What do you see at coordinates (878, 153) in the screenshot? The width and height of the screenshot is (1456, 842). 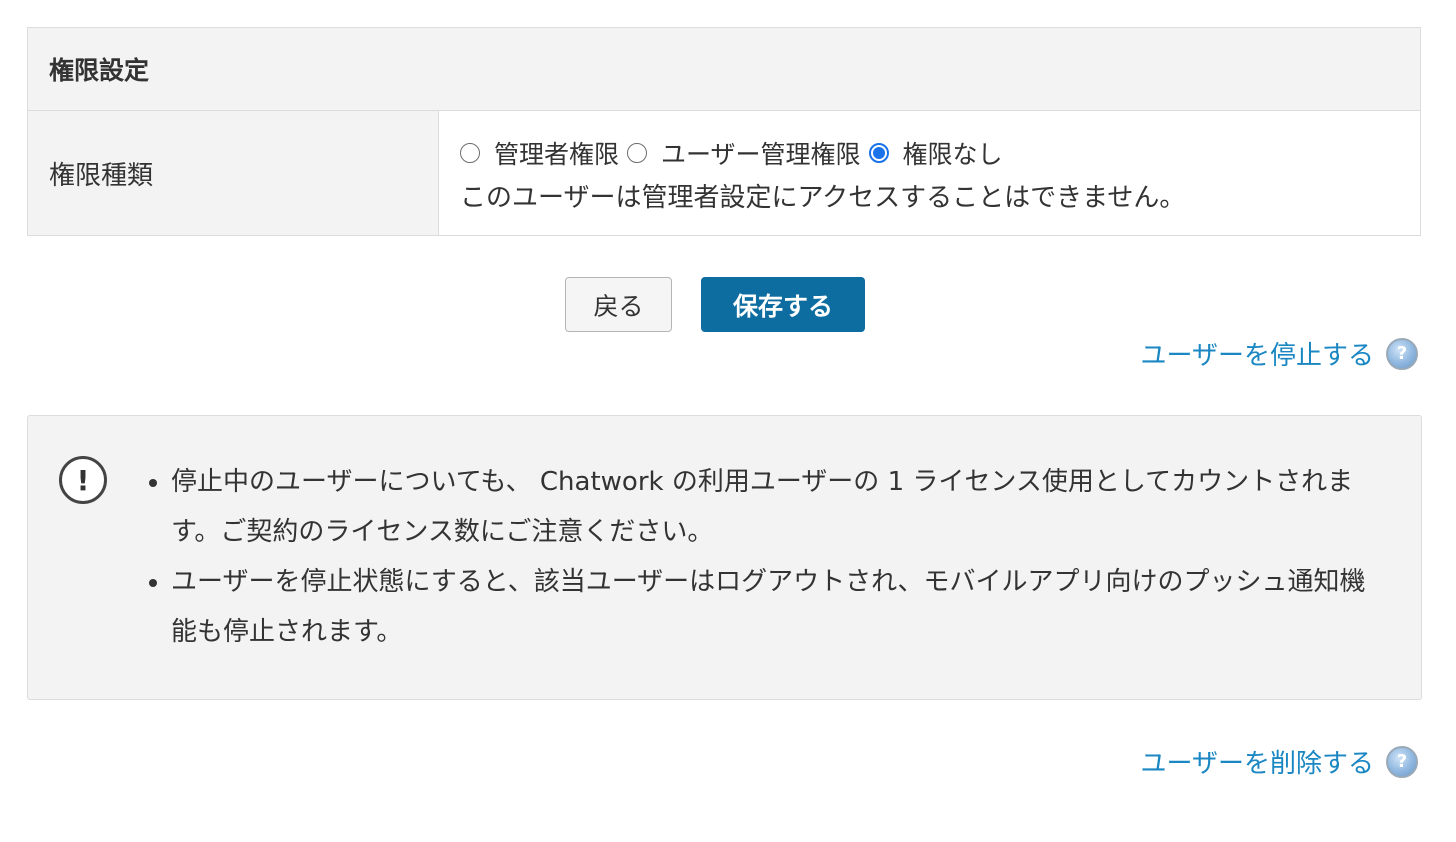 I see `radio-no-permission` at bounding box center [878, 153].